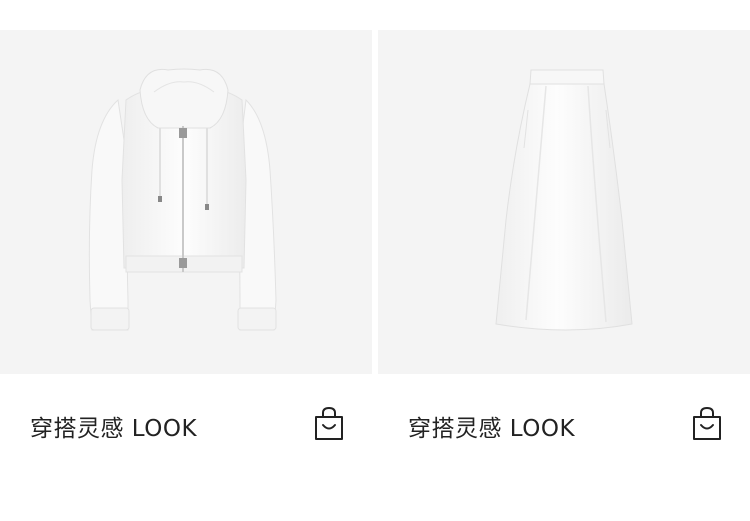 The image size is (750, 521). I want to click on hoodie-illustration, so click(182, 199).